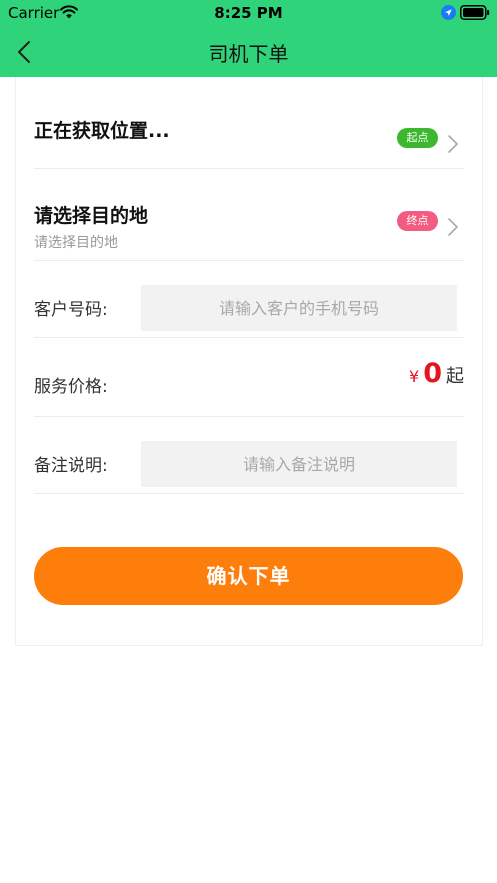 This screenshot has width=497, height=883. I want to click on price-display: ¥0 起, so click(436, 373).